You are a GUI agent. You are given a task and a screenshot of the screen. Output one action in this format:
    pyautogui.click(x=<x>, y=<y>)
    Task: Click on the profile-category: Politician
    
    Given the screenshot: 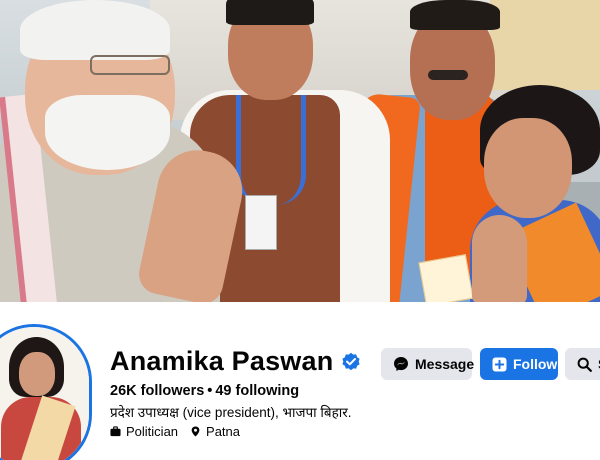 What is the action you would take?
    pyautogui.click(x=144, y=431)
    